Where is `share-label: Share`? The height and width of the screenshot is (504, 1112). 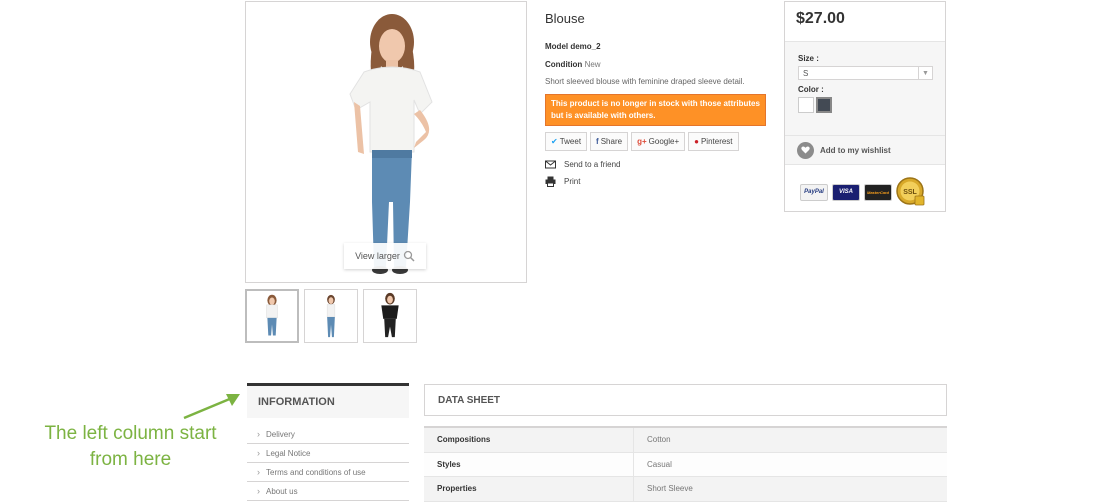 share-label: Share is located at coordinates (611, 142).